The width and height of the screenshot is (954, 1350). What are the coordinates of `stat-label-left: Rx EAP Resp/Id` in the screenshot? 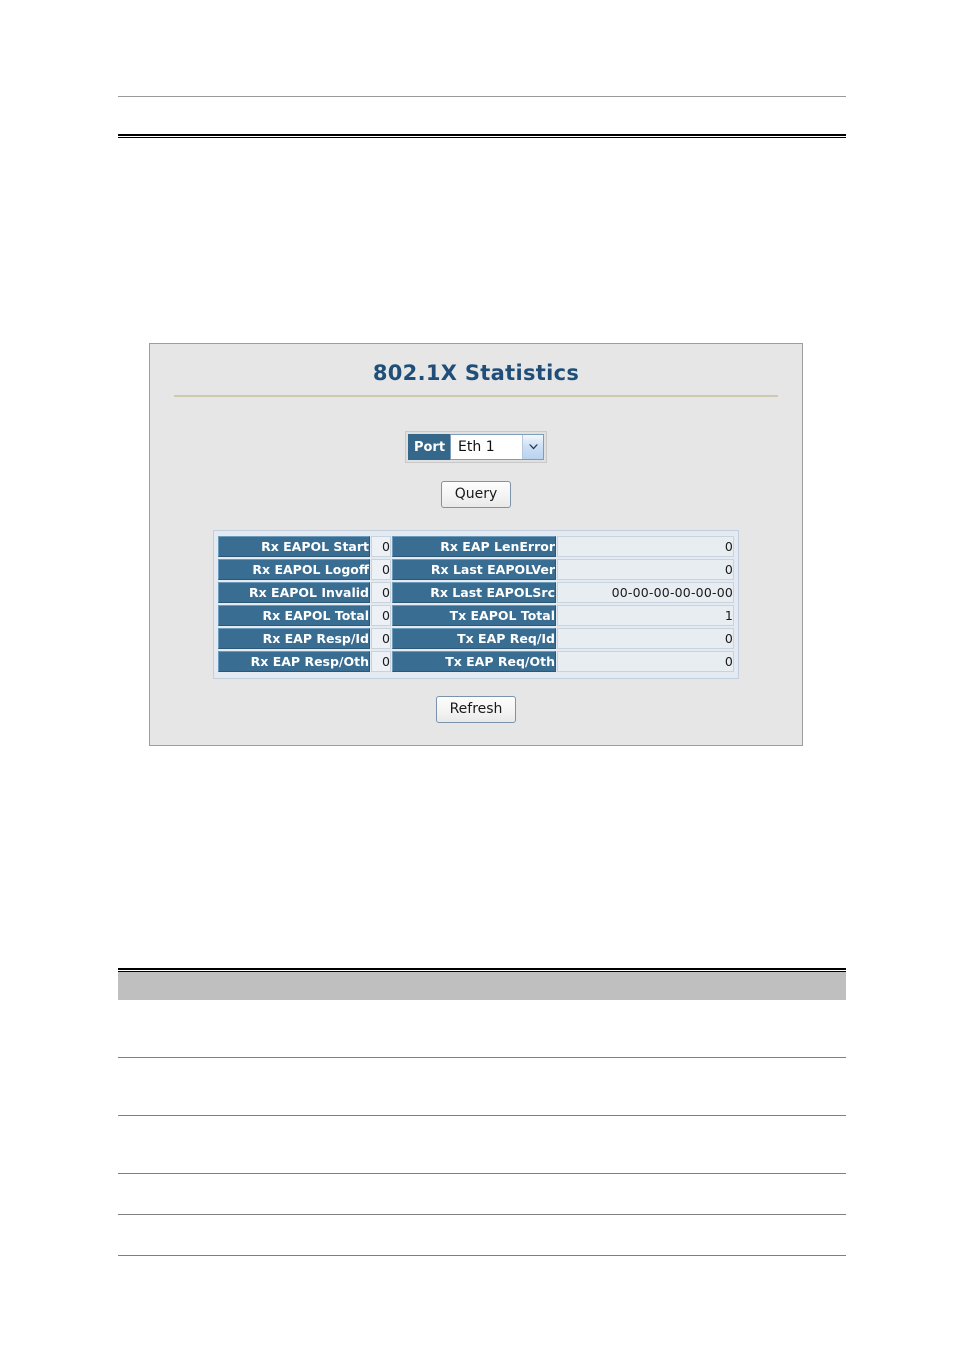 It's located at (294, 639).